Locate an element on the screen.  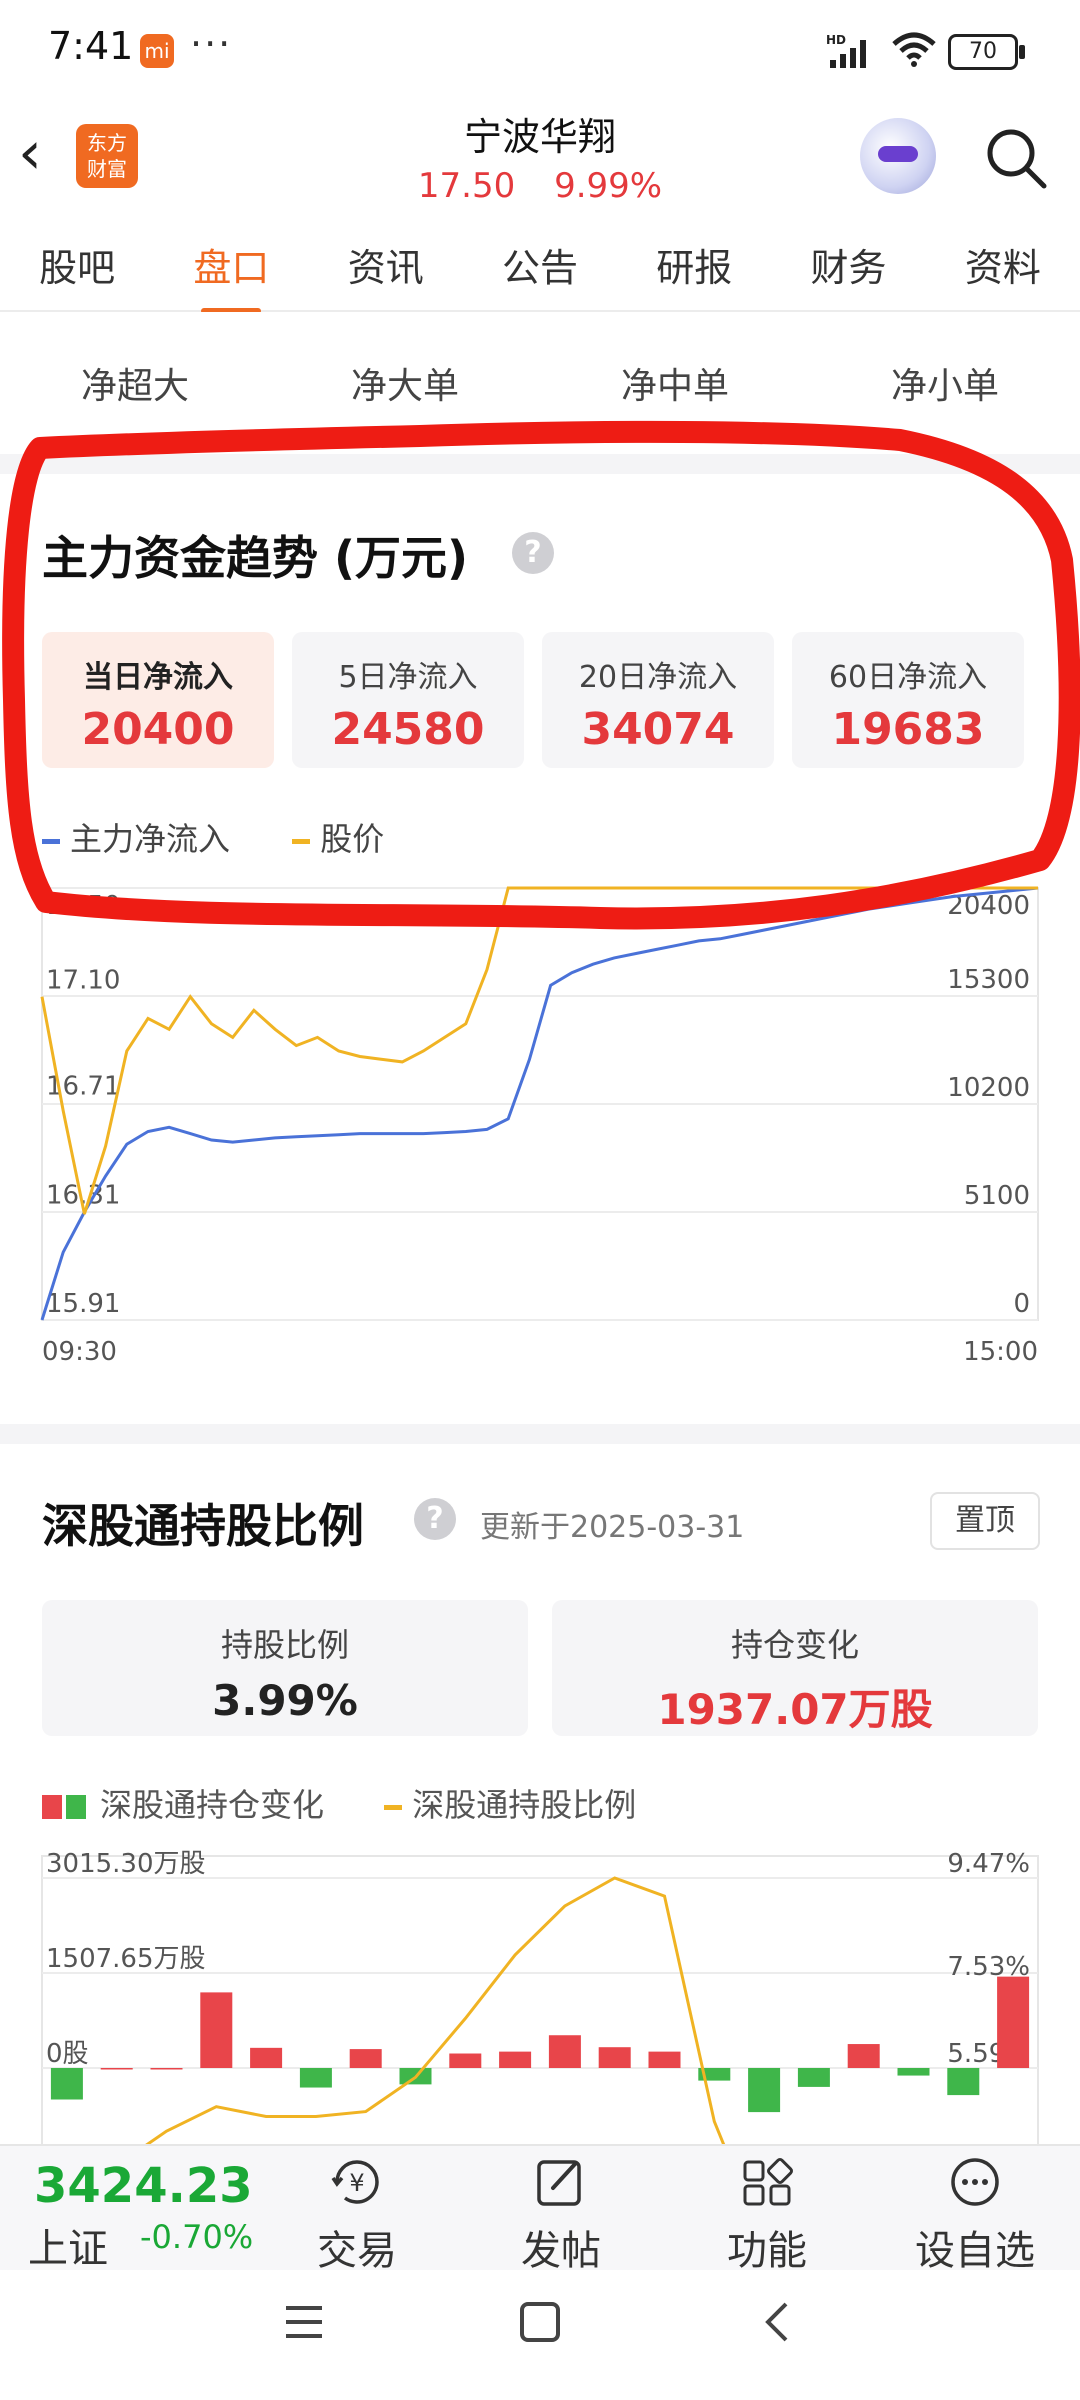
position-change-value: 1937.07万股 is located at coordinates (795, 1709).